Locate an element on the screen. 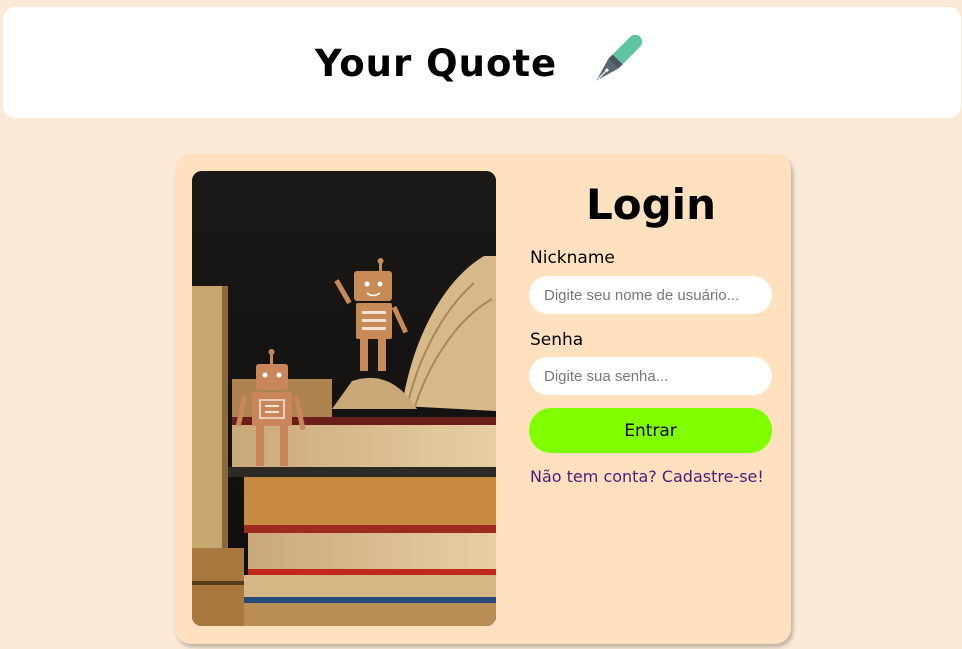 The height and width of the screenshot is (649, 962). login-title: Login is located at coordinates (651, 204).